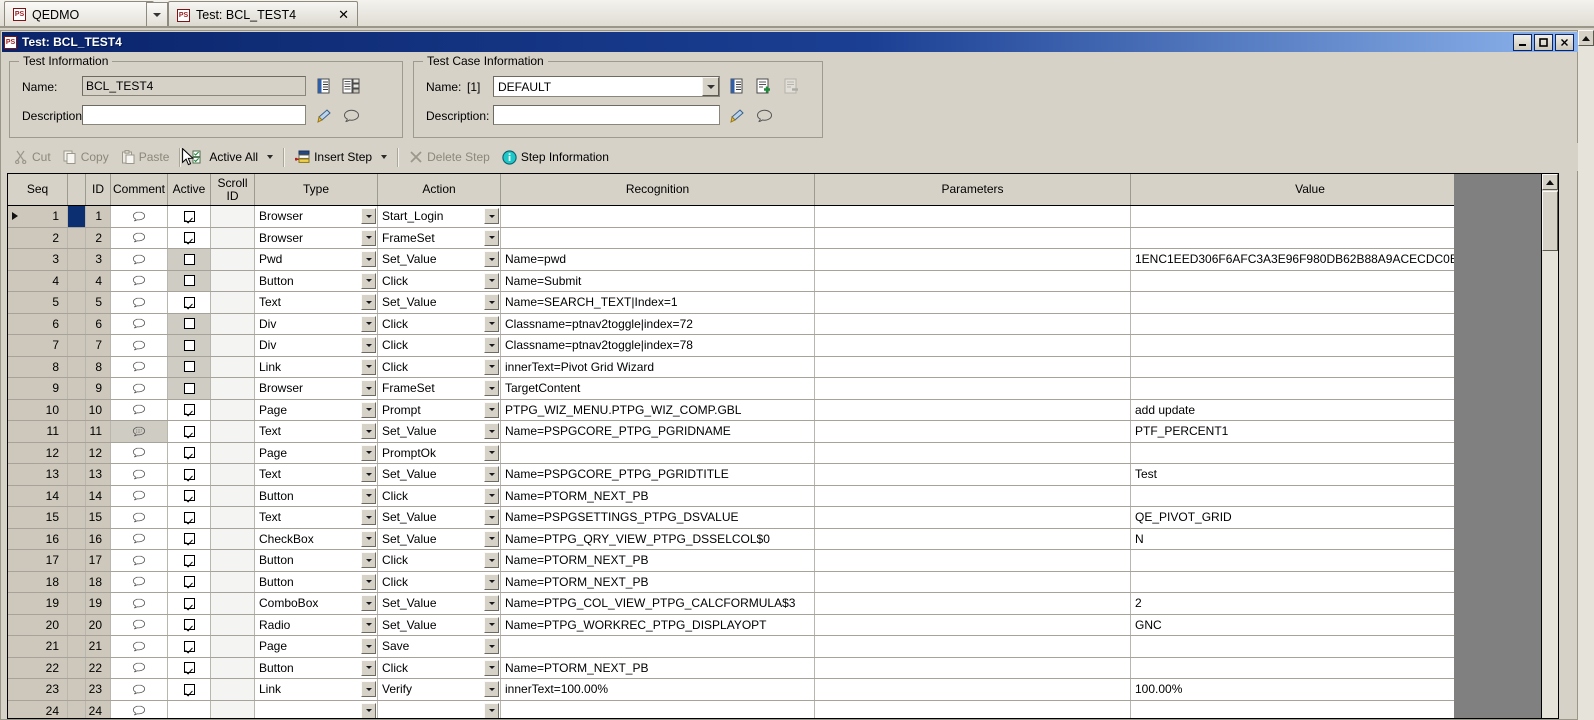 The image size is (1594, 720). Describe the element at coordinates (783, 668) in the screenshot. I see `table-row: 22 22 Button Click Name=PTORM_NEXT_PB` at that location.